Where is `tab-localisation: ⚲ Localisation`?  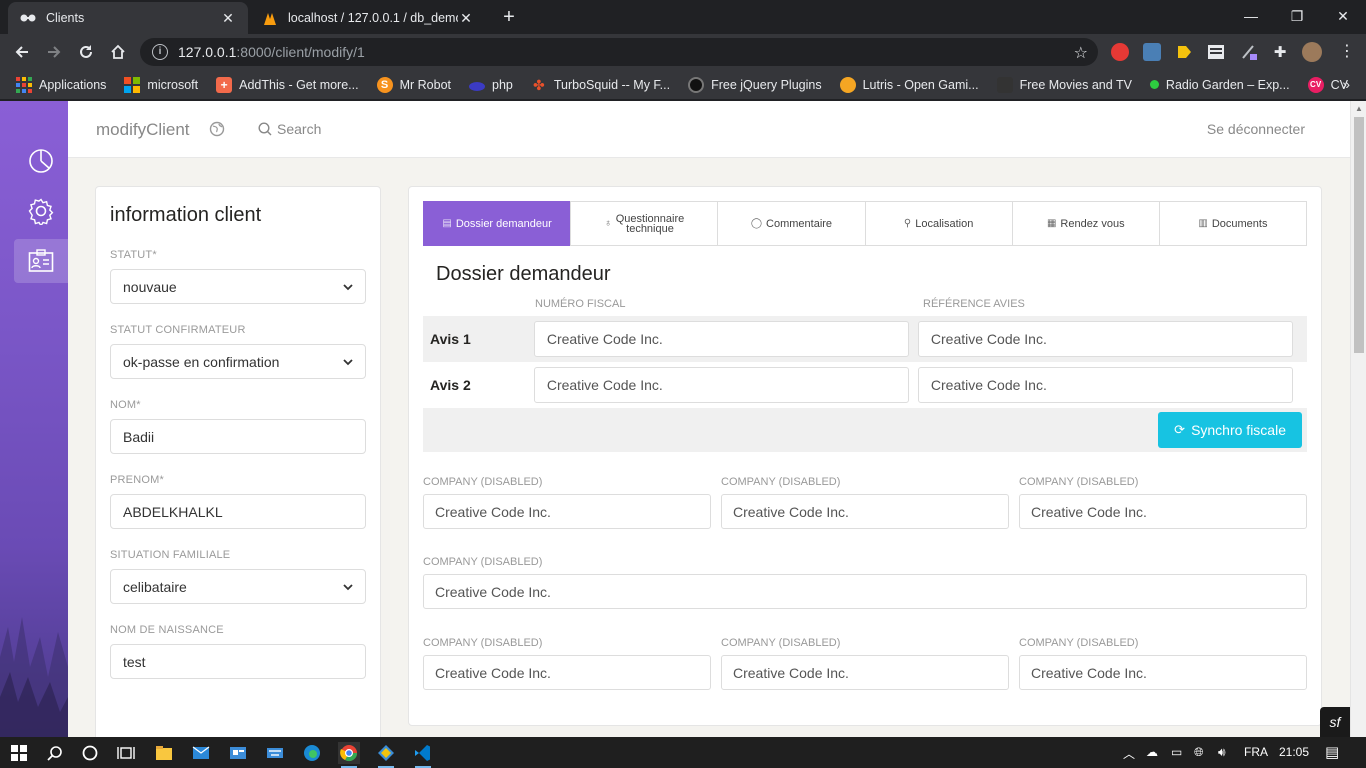 tab-localisation: ⚲ Localisation is located at coordinates (938, 223).